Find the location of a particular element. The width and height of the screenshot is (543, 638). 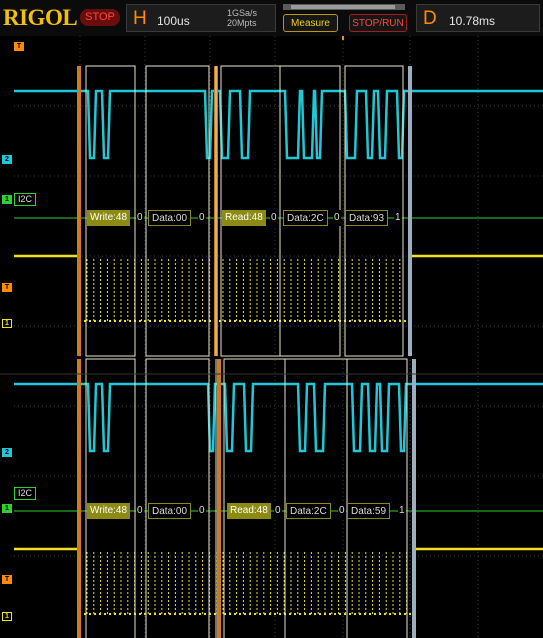

ch2-offset-marker: 2 is located at coordinates (7, 159).